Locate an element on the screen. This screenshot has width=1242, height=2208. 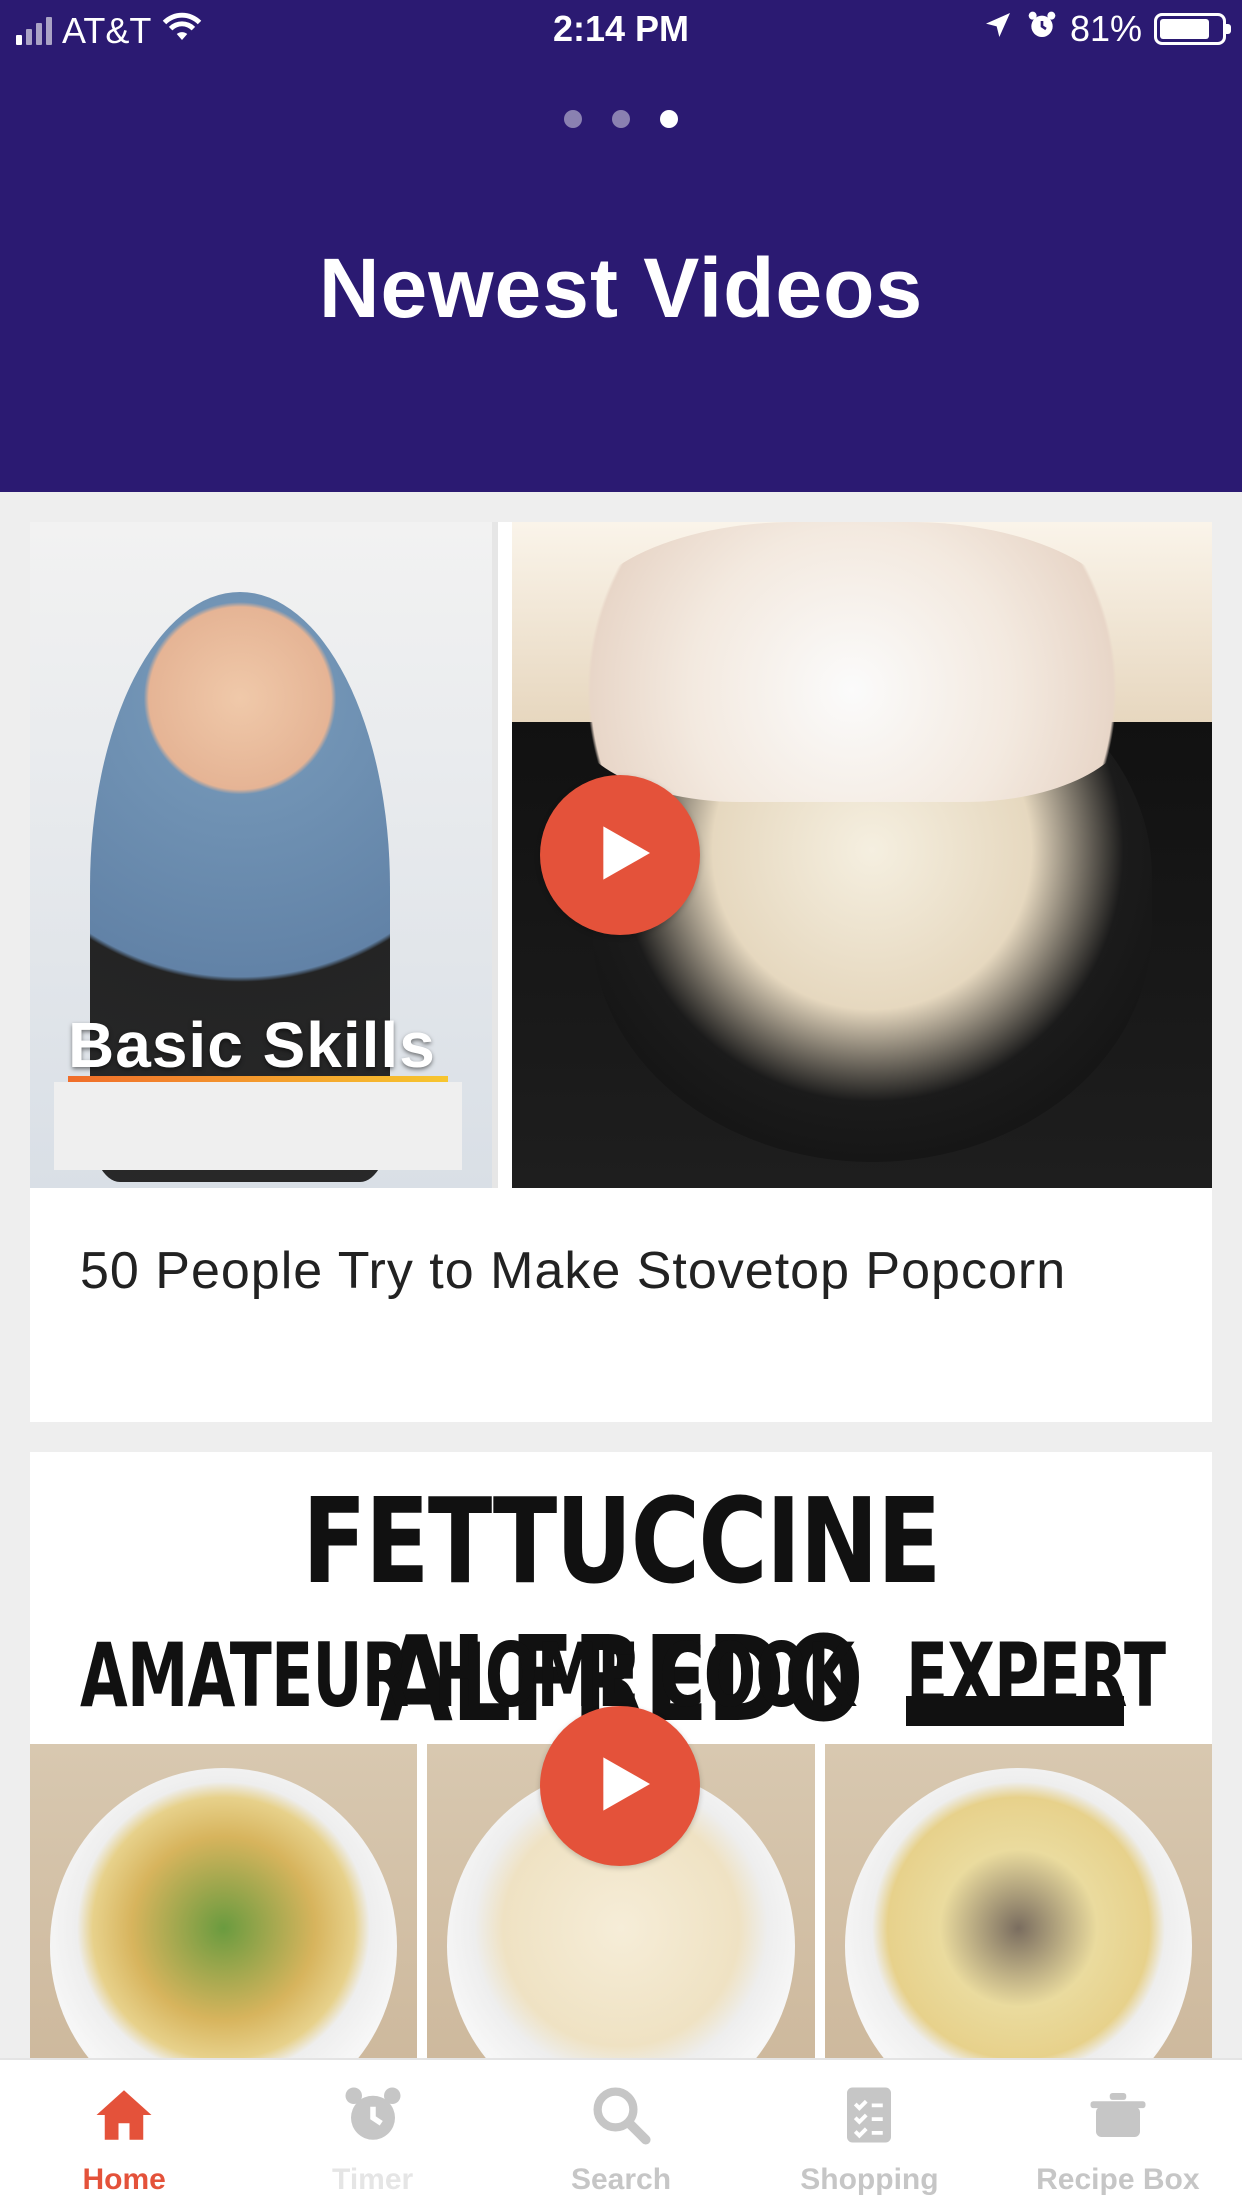
tab-search: Search is located at coordinates (621, 2134).